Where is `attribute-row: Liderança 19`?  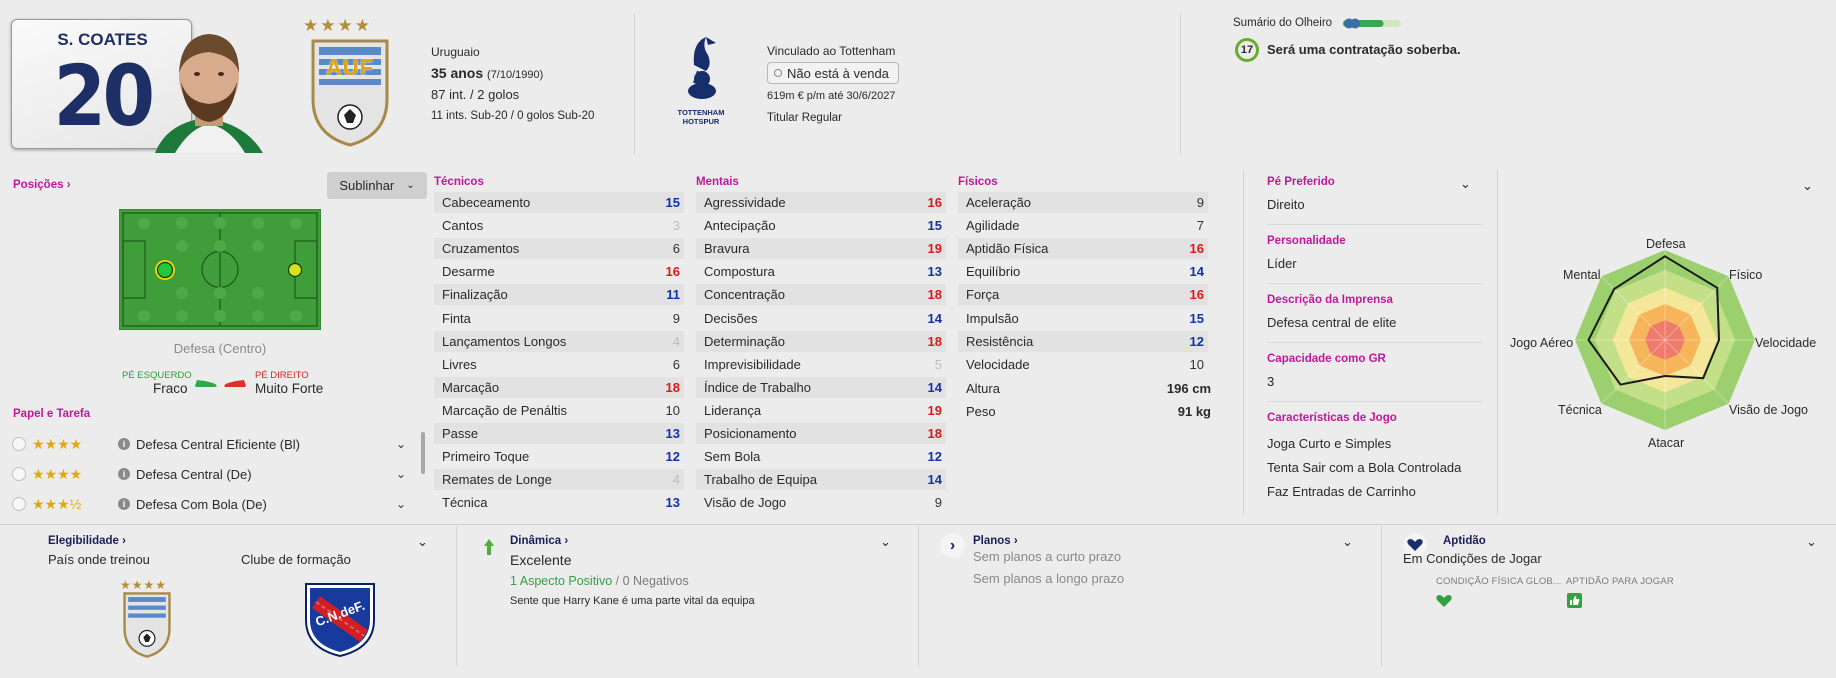 attribute-row: Liderança 19 is located at coordinates (821, 410).